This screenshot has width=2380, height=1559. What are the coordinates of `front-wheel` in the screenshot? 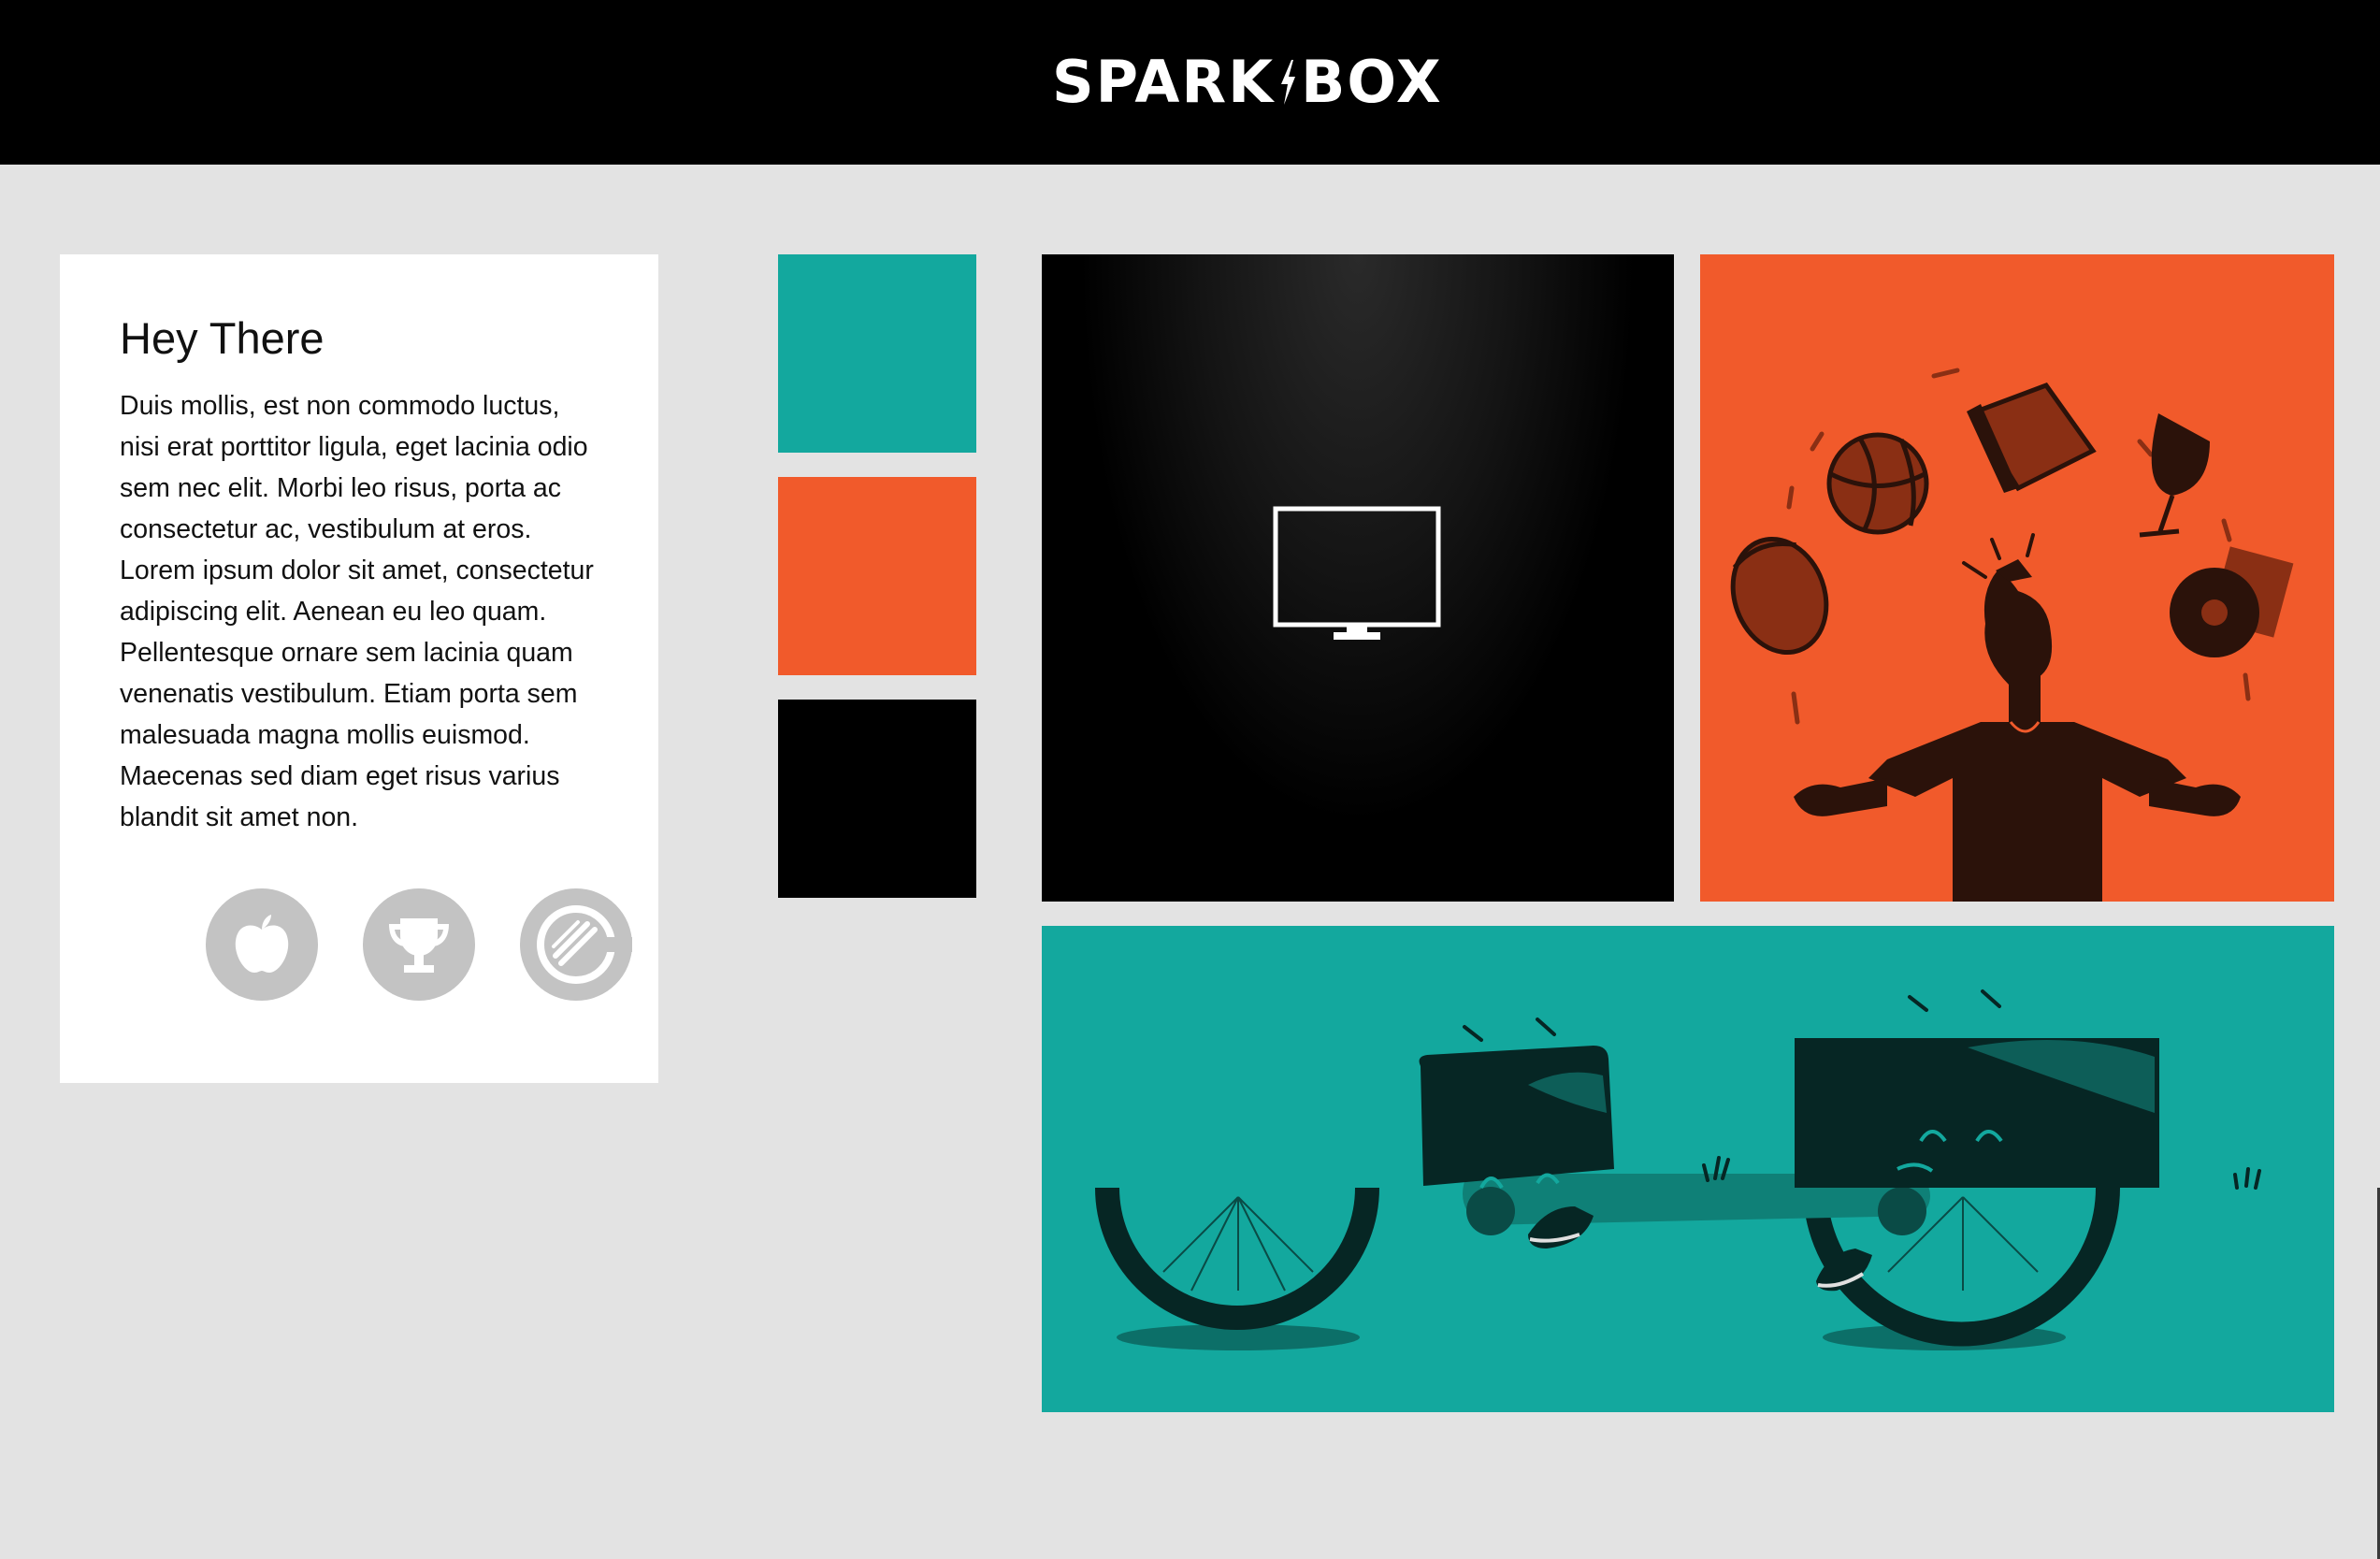 It's located at (1237, 1258).